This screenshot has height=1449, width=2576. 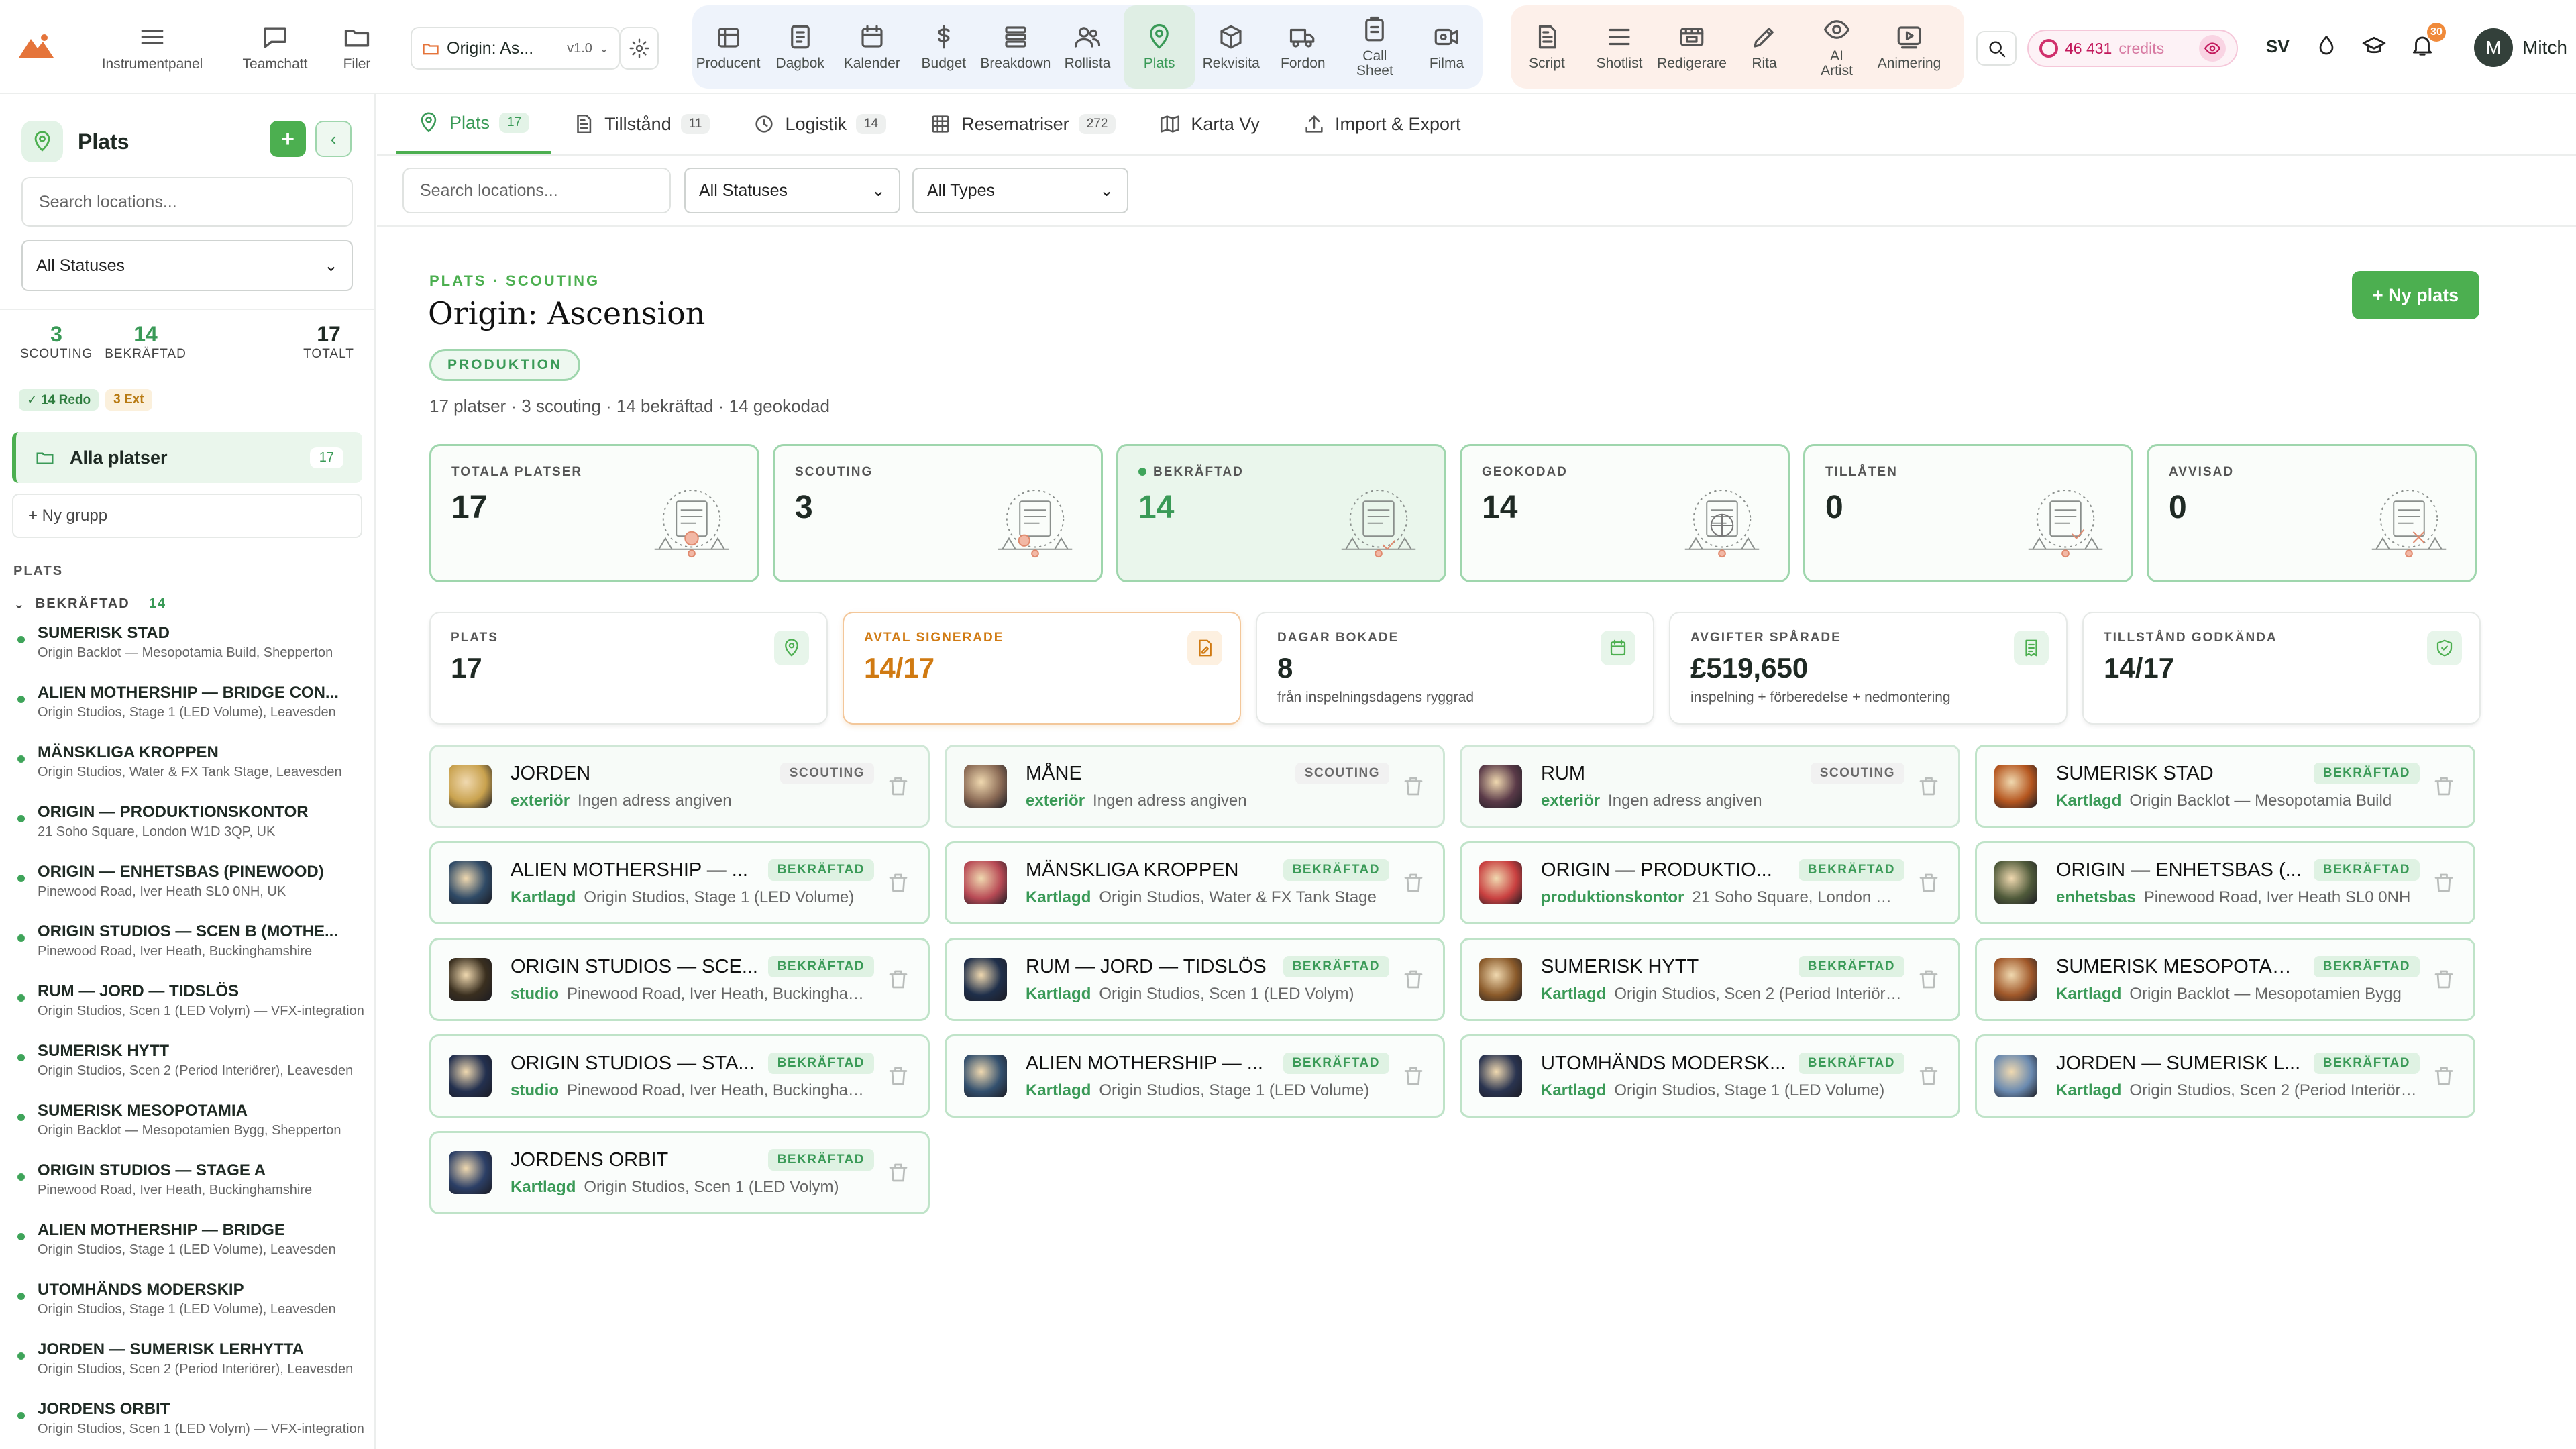 I want to click on location-card: MÅNE SCOUTING exteriör Ingen adress angiven, so click(x=1195, y=786).